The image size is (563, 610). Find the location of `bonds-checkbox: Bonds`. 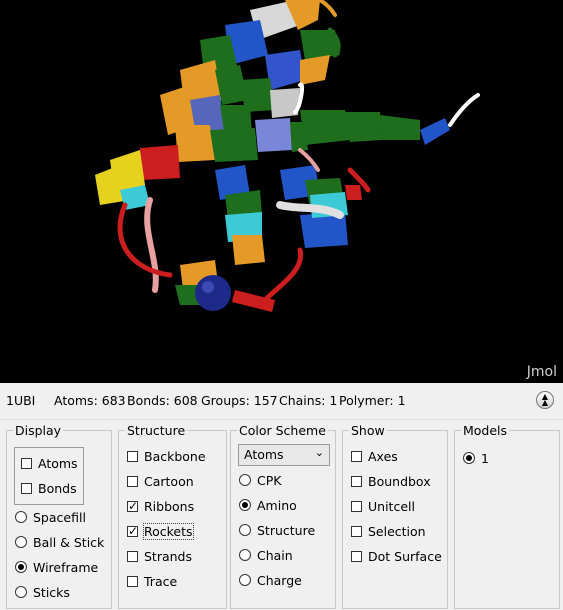

bonds-checkbox: Bonds is located at coordinates (49, 488).